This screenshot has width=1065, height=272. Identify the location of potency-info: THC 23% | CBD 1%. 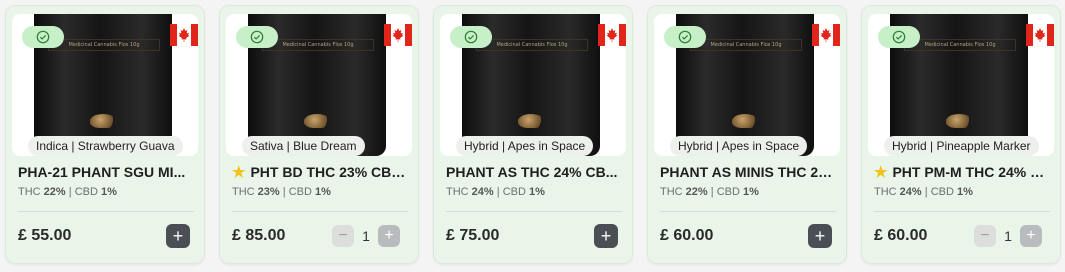
(281, 192).